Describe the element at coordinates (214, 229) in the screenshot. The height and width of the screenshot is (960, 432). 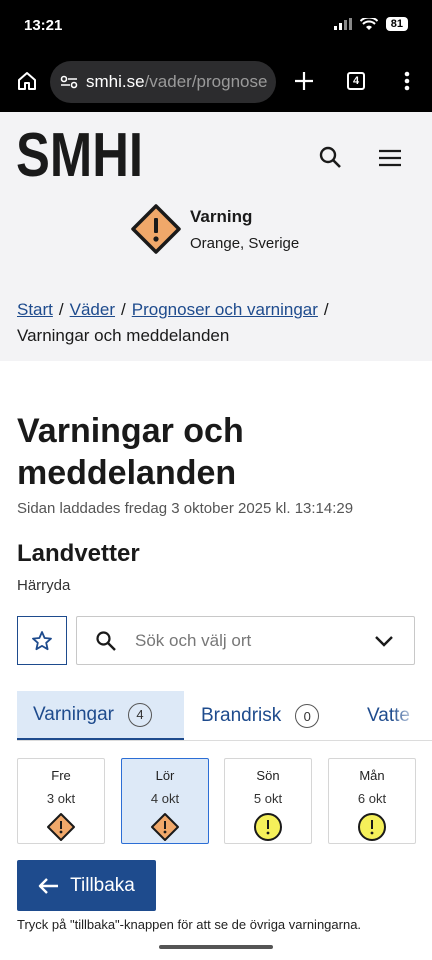
I see `warning-banner: Varning Orange, Sverige` at that location.